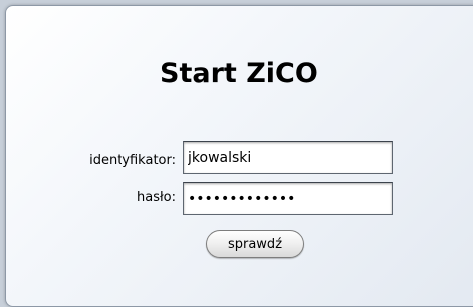  Describe the element at coordinates (239, 73) in the screenshot. I see `page-title: Start ZiCO` at that location.